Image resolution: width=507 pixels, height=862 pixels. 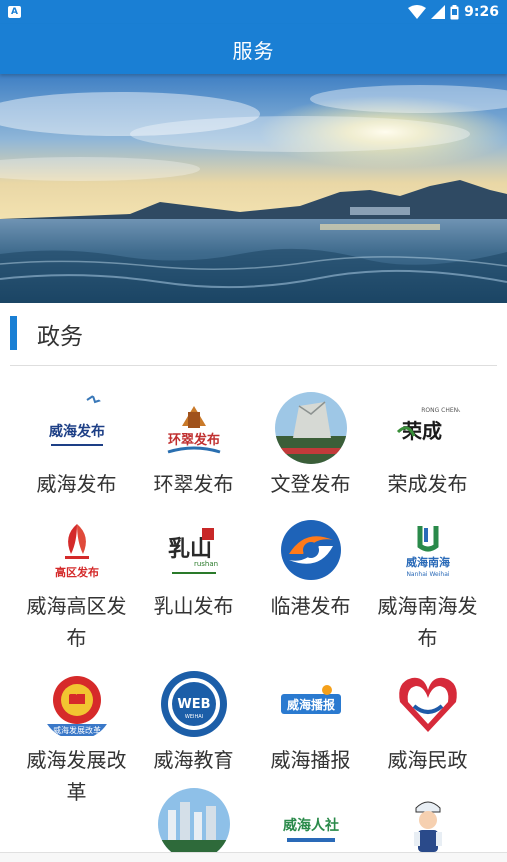 What do you see at coordinates (427, 760) in the screenshot?
I see `service-label: 威海民政` at bounding box center [427, 760].